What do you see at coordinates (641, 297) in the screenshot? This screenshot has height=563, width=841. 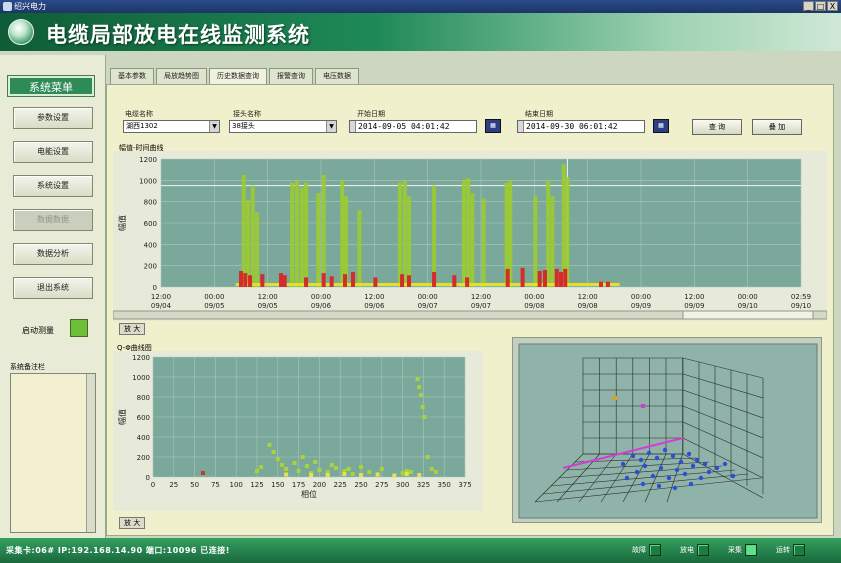 I see `x-tick-time: 00:00` at bounding box center [641, 297].